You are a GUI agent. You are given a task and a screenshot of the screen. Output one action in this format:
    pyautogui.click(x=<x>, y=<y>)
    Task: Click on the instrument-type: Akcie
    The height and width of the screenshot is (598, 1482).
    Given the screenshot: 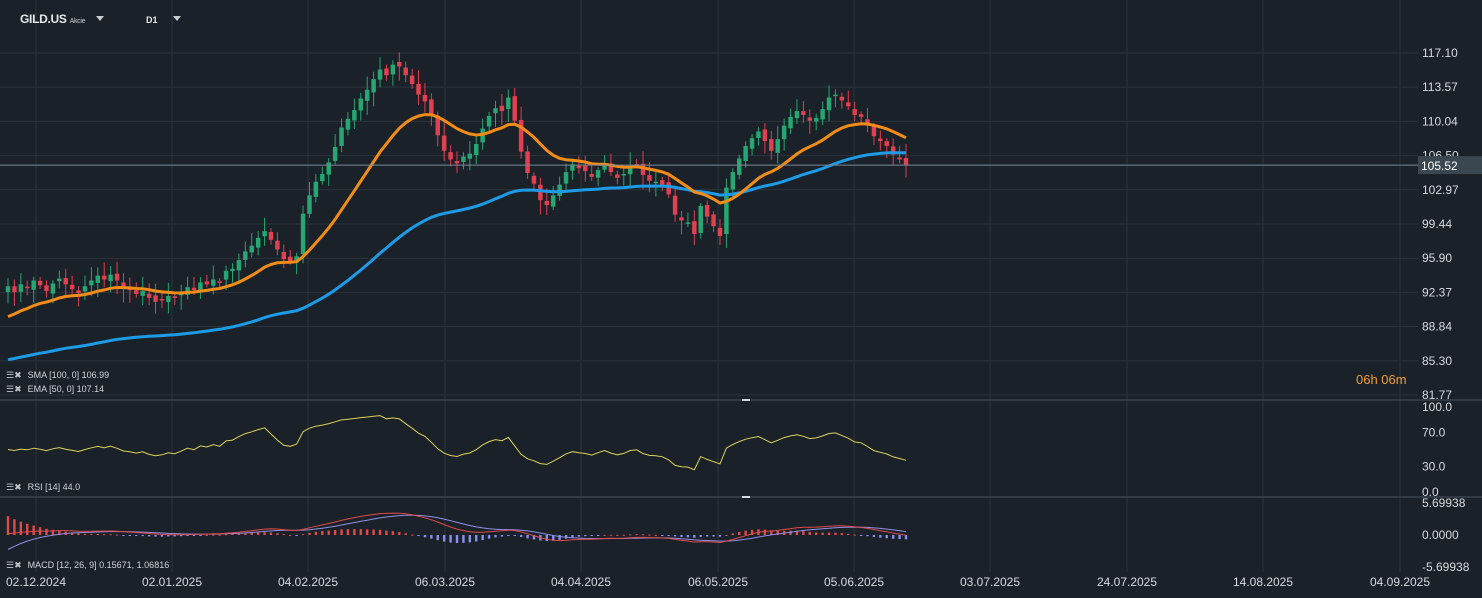 What is the action you would take?
    pyautogui.click(x=77, y=21)
    